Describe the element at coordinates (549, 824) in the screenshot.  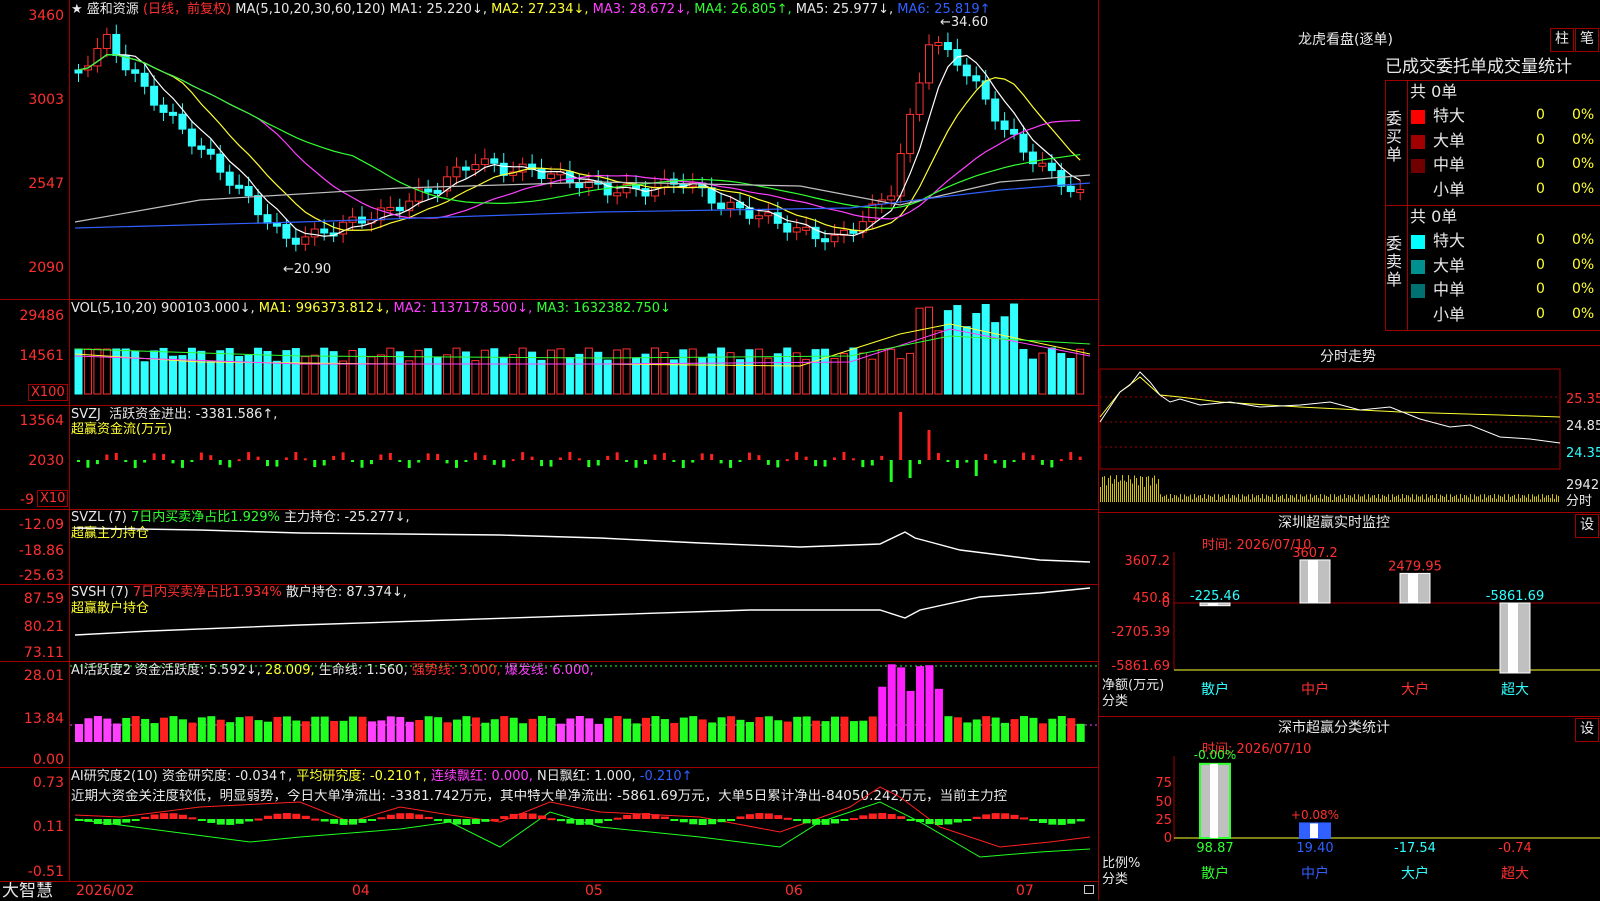
I see `ai-research-chart` at that location.